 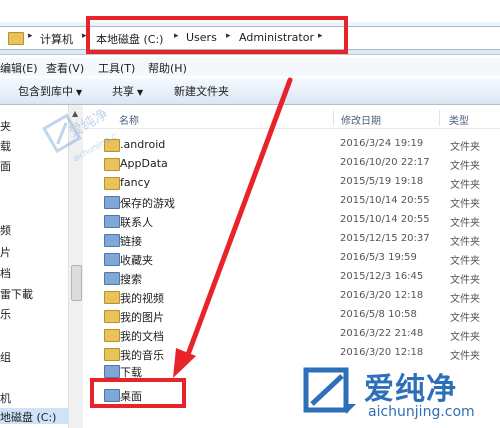 What do you see at coordinates (19, 68) in the screenshot?
I see `menu-edit: 编辑(E)` at bounding box center [19, 68].